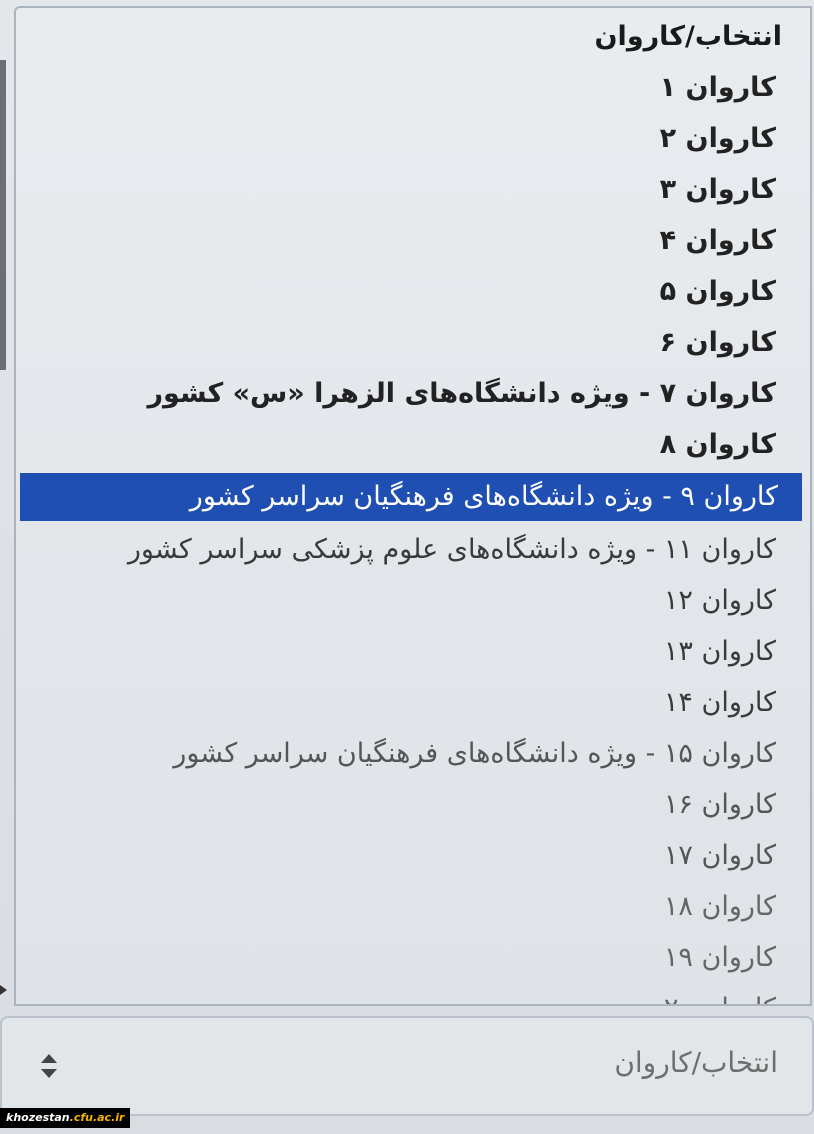 The height and width of the screenshot is (1134, 814). I want to click on option-header: انتخاب/کاروان, so click(413, 35).